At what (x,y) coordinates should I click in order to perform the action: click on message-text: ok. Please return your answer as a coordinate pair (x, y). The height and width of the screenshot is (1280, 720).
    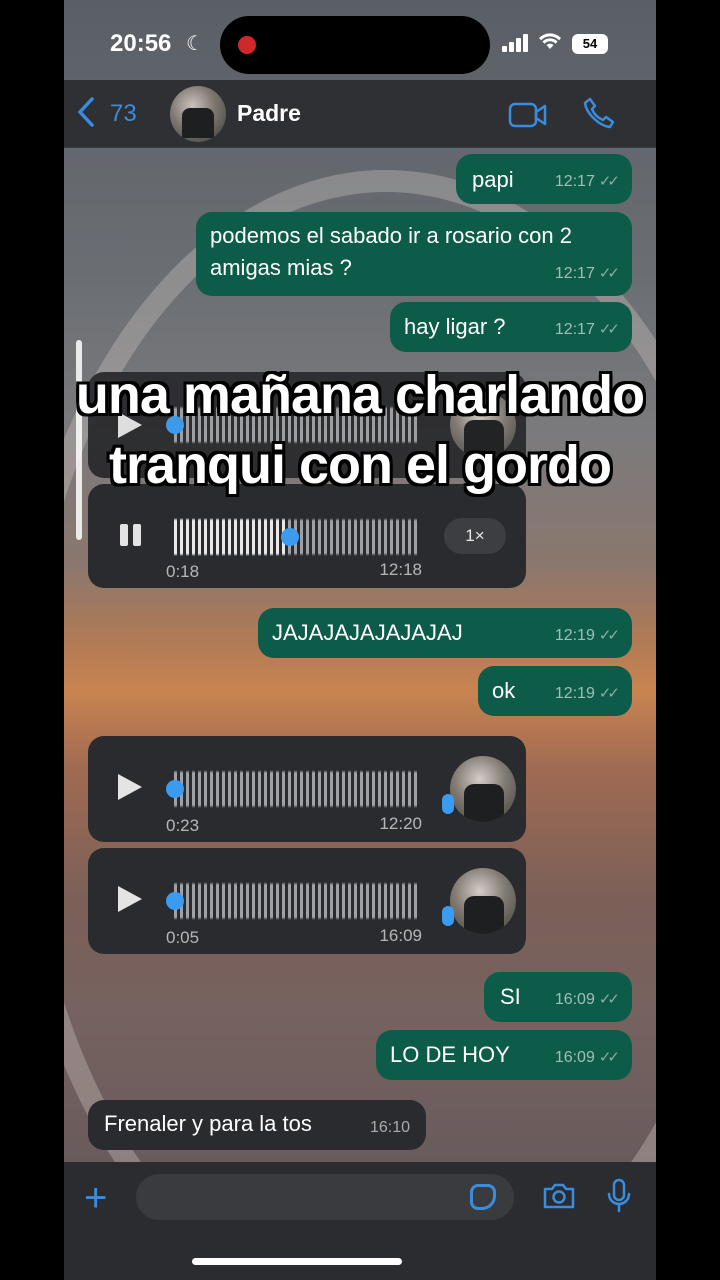
    Looking at the image, I should click on (504, 690).